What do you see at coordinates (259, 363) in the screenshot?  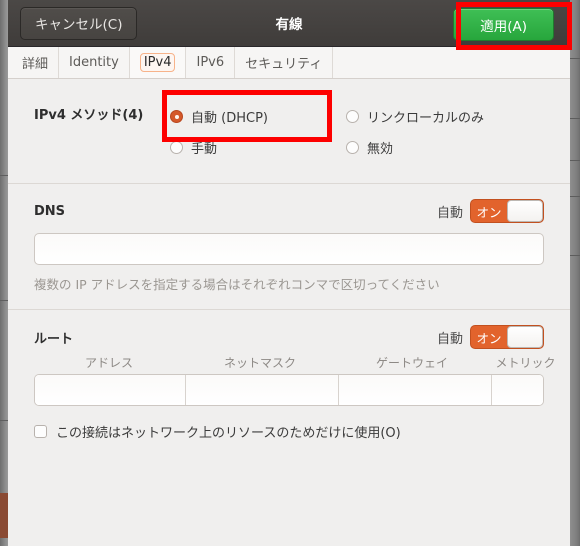 I see `routes-column-netmask: ネットマスク` at bounding box center [259, 363].